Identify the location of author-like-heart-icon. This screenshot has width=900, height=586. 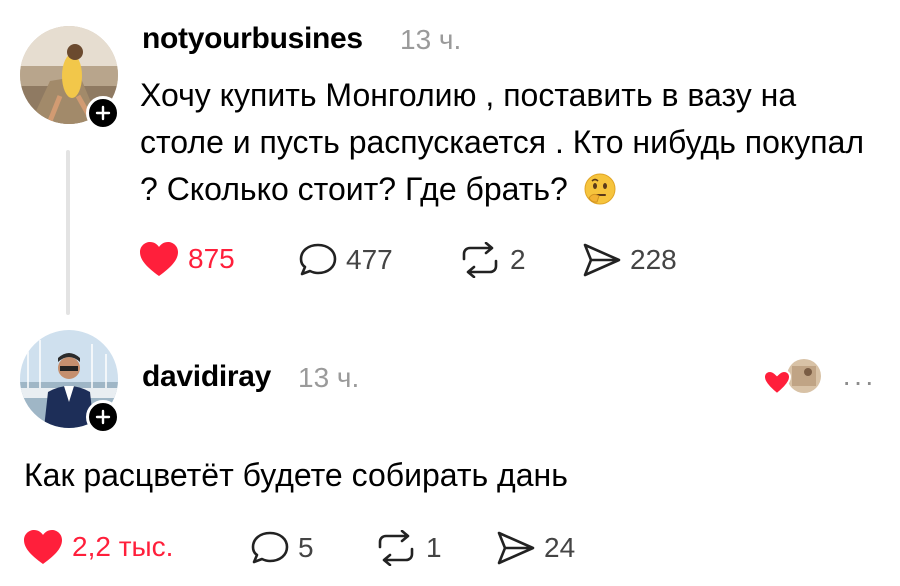
(791, 377).